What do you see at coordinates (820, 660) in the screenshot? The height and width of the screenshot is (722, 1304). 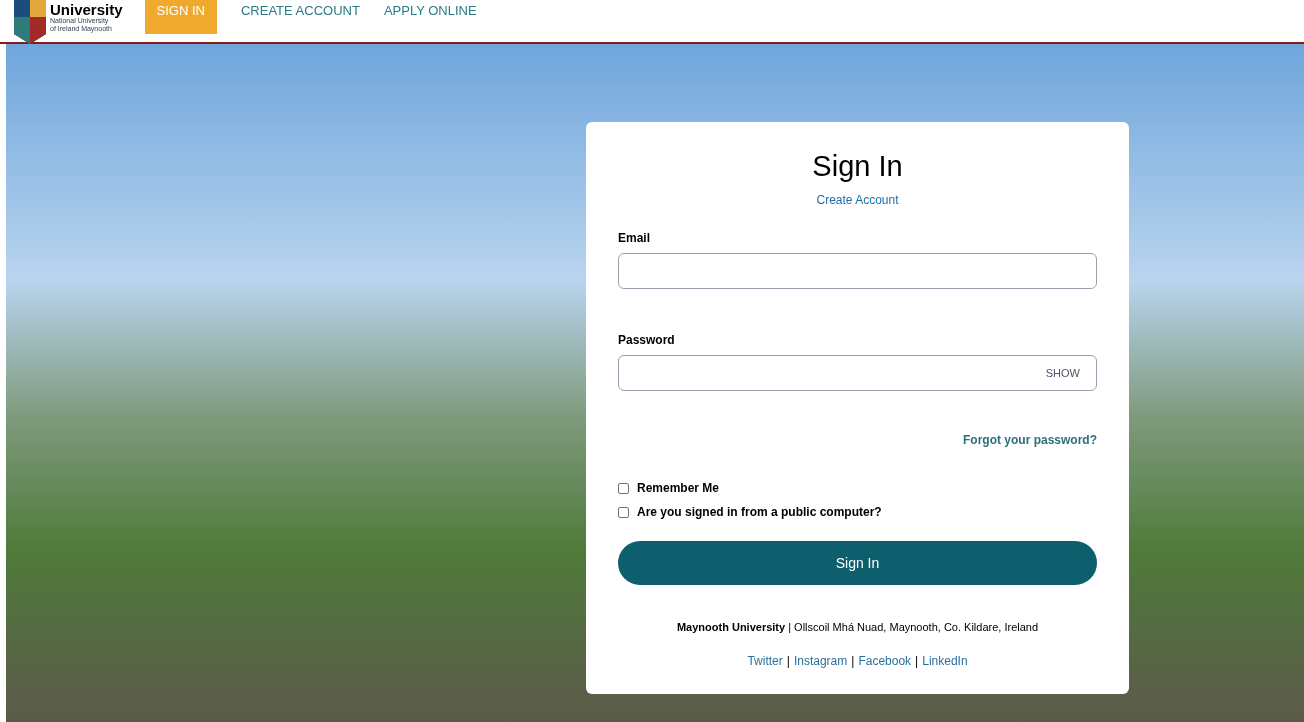 I see `social-link: Instagram` at bounding box center [820, 660].